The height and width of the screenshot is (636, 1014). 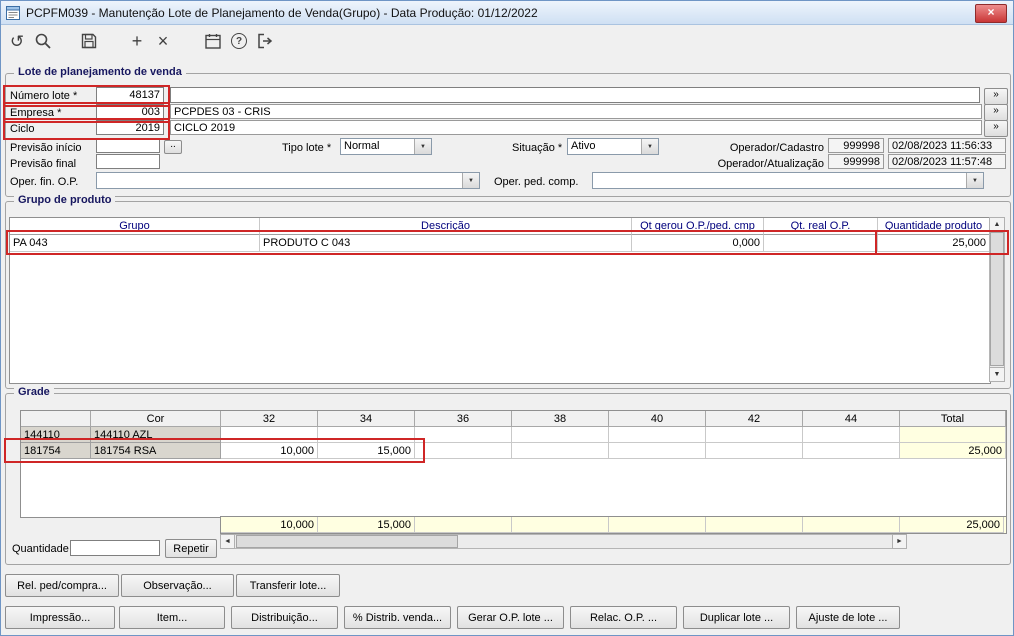 I want to click on oper-ped-comp-select: ▼, so click(x=788, y=180).